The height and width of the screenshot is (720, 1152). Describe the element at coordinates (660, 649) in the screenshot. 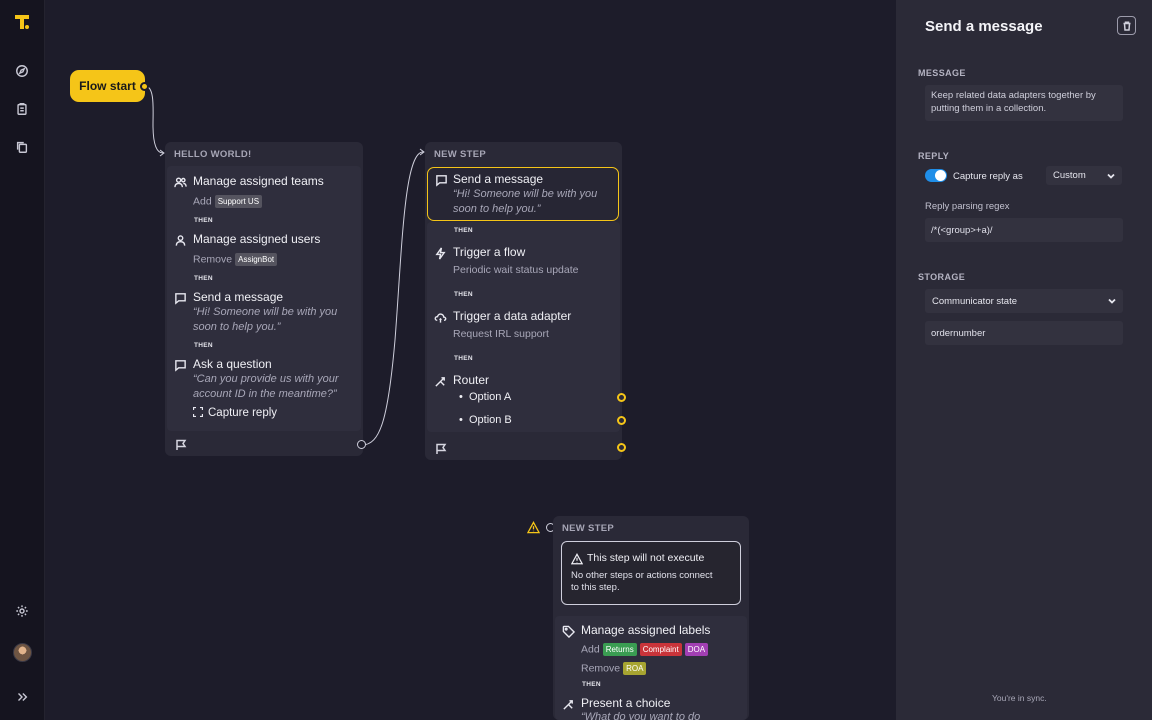

I see `tag-complaint: Complaint` at that location.